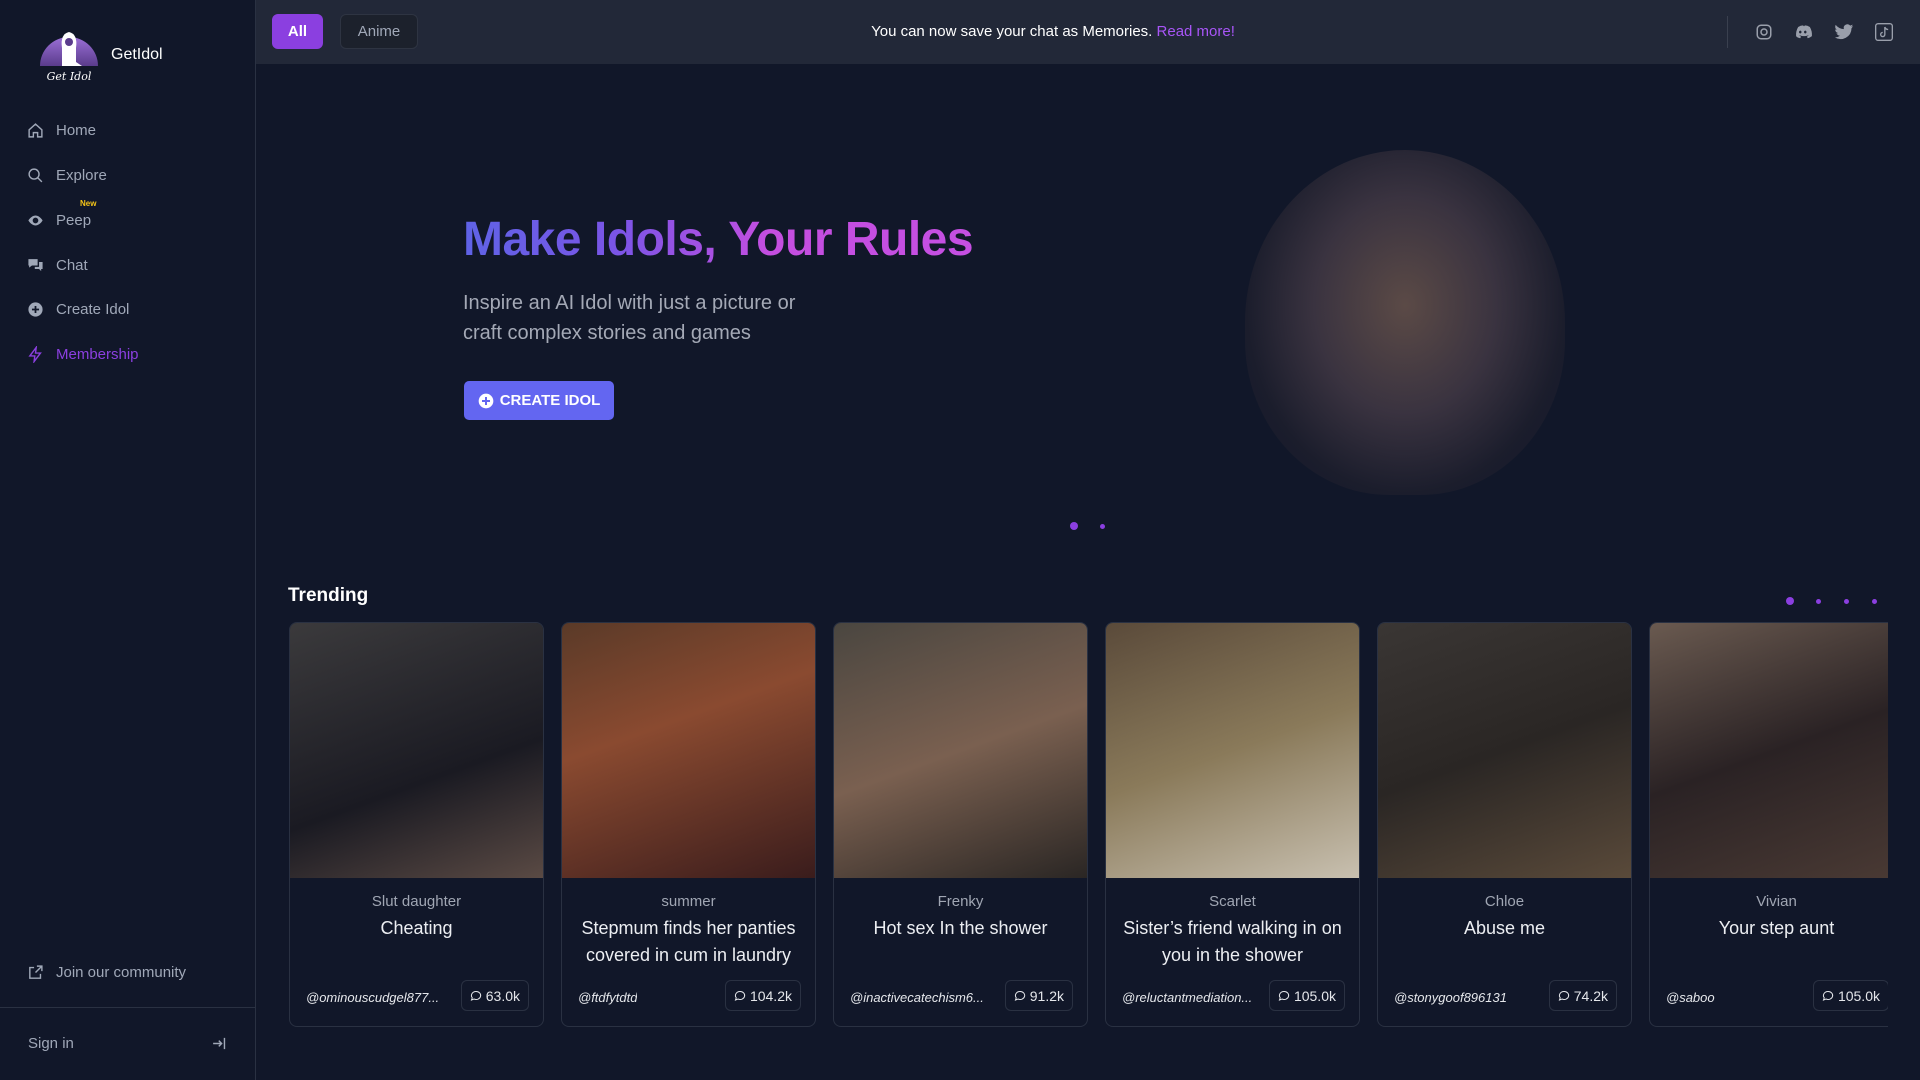 The height and width of the screenshot is (1080, 1920). Describe the element at coordinates (1504, 901) in the screenshot. I see `idol-name: Chloe` at that location.